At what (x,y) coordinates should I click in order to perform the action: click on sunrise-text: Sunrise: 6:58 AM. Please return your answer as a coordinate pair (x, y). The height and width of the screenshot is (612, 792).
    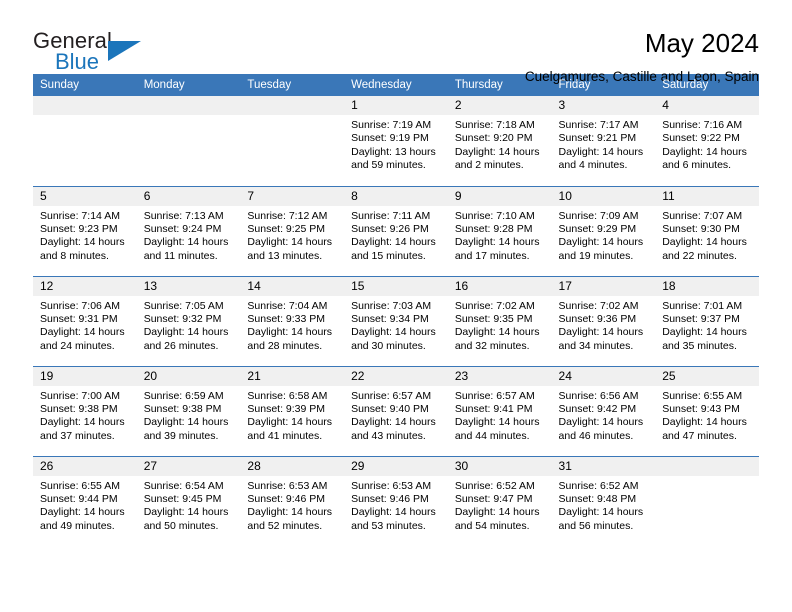
    Looking at the image, I should click on (287, 395).